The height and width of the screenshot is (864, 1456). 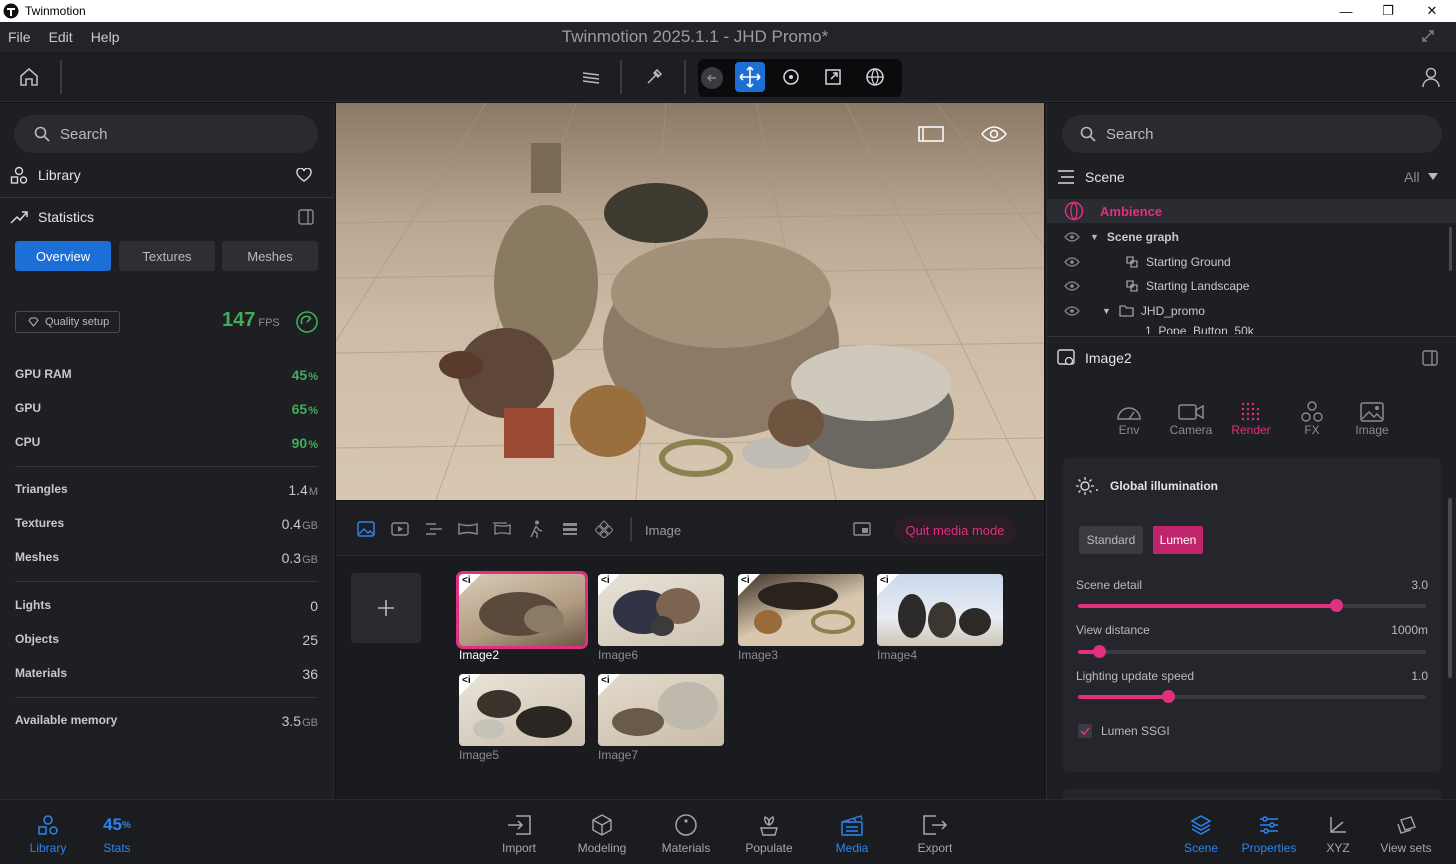 I want to click on nav-populate: Populate, so click(x=769, y=833).